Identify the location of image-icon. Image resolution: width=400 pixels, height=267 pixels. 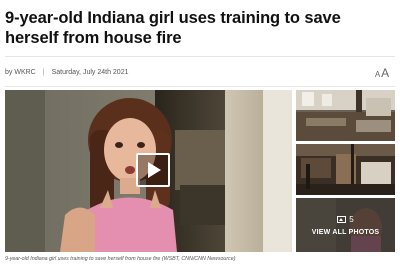
(342, 219).